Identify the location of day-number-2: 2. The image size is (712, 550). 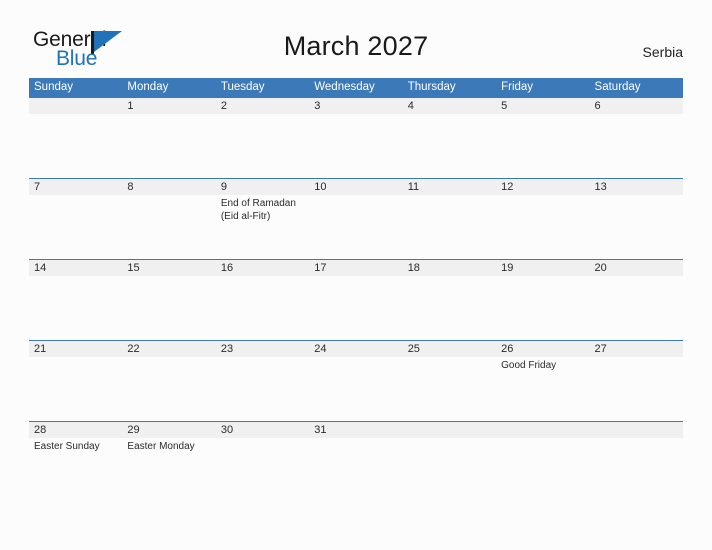
(262, 106).